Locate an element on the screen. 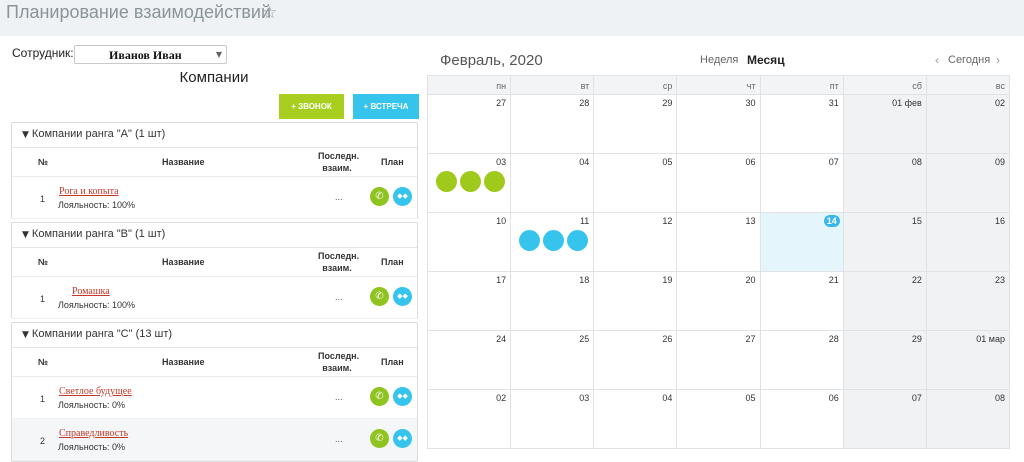 The image size is (1024, 462). calendar-day-cell: 13 is located at coordinates (719, 242).